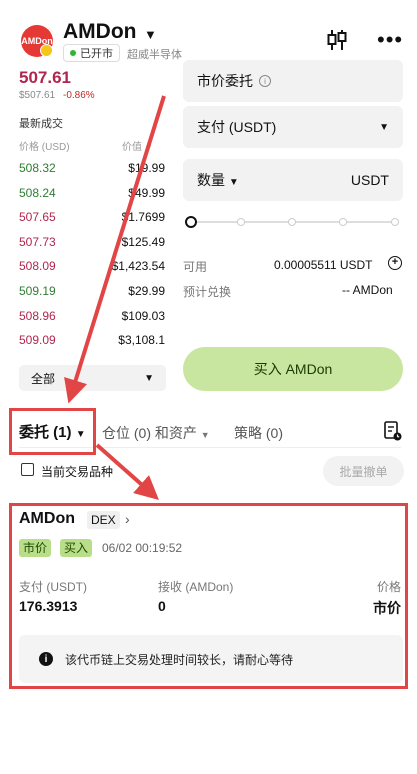  What do you see at coordinates (37, 193) in the screenshot?
I see `trade-row-price: 508.24` at bounding box center [37, 193].